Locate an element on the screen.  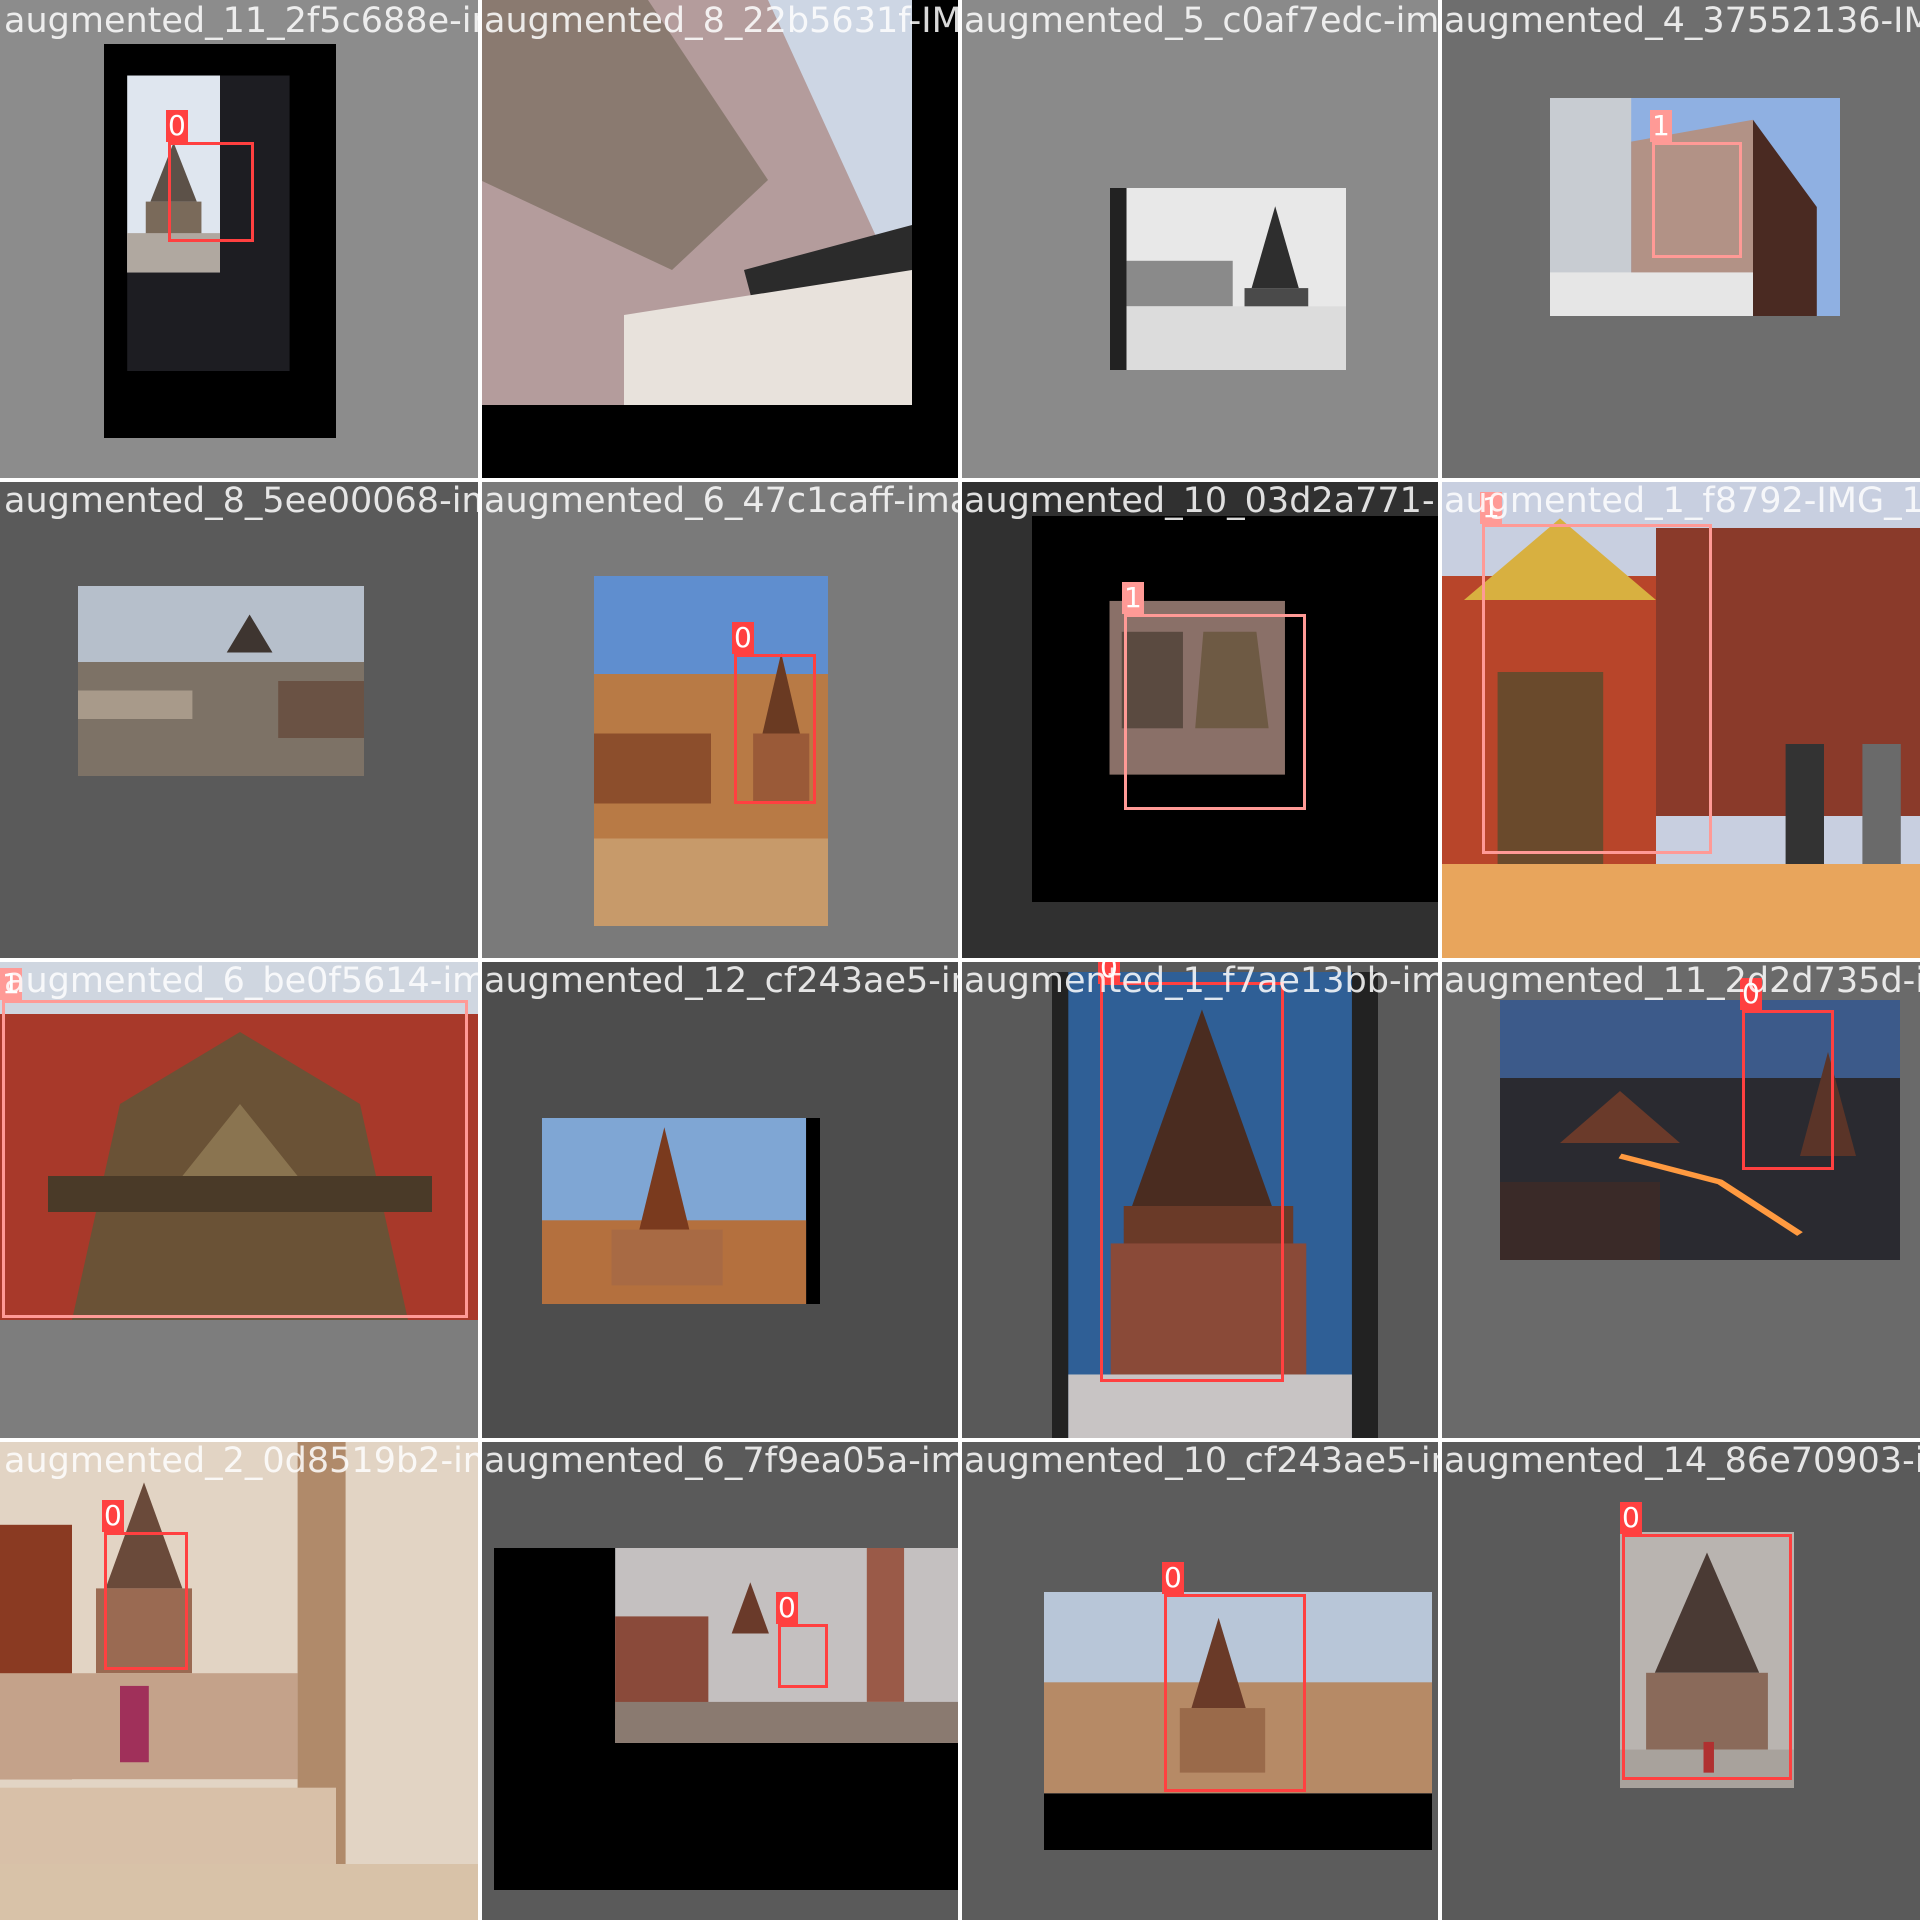
tile-1: 0 augmented_11_2f5c688e-image_36.png is located at coordinates (240, 240).